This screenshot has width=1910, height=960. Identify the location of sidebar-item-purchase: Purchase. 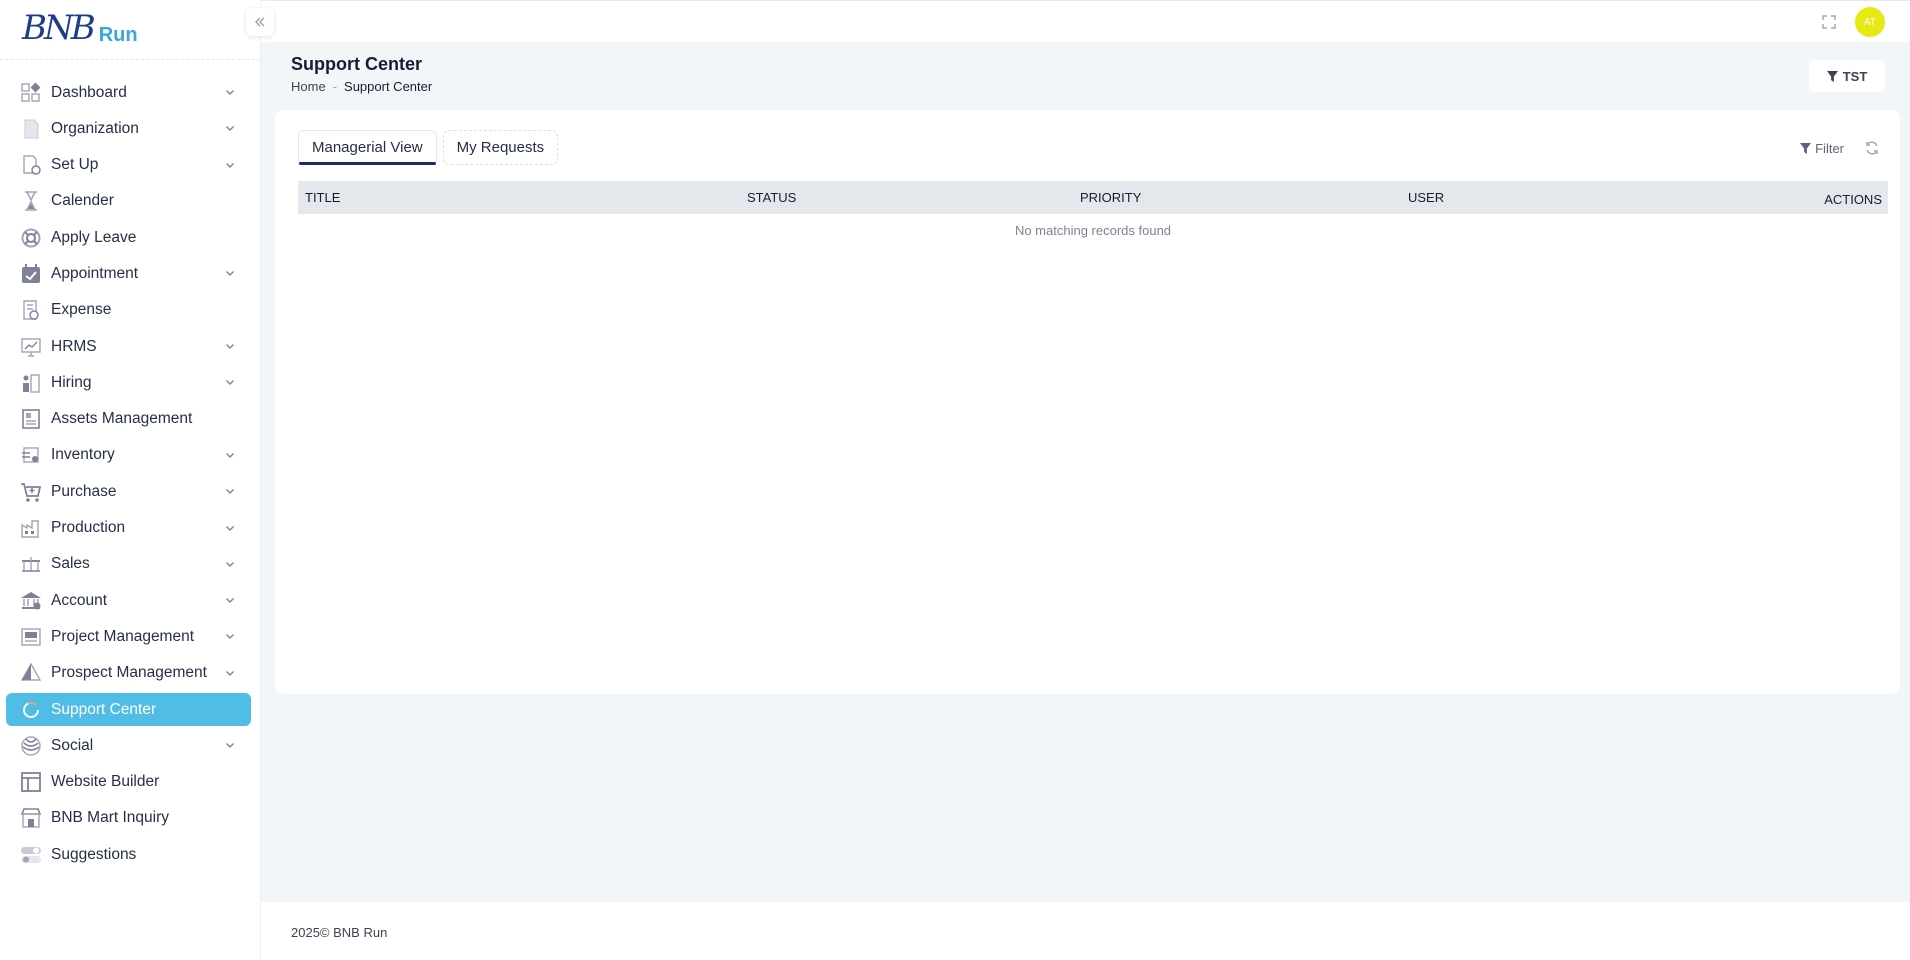
(128, 491).